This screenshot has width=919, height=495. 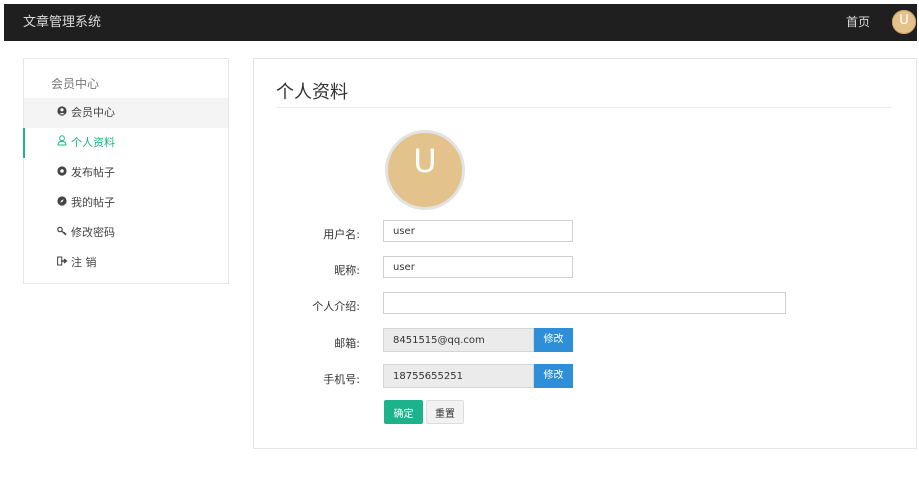 I want to click on sidebar-item-label: 我的帖子, so click(x=93, y=202).